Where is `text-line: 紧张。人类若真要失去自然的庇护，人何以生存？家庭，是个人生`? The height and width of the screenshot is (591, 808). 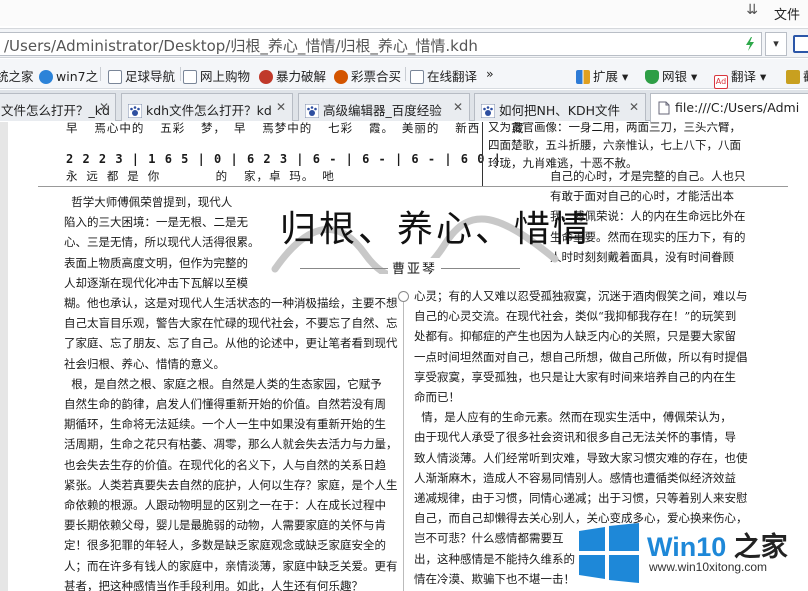
text-line: 紧张。人类若真要失去自然的庇护，人何以生存？家庭，是个人生 is located at coordinates (231, 484).